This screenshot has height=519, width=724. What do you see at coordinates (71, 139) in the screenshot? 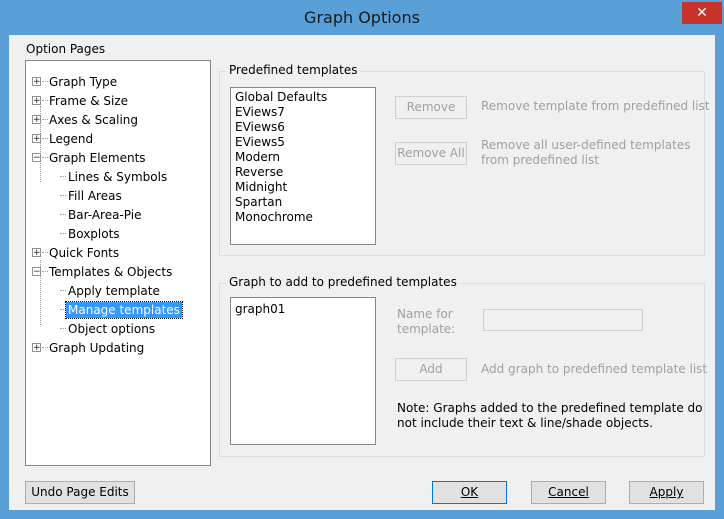
I see `tree-item-label: Legend` at bounding box center [71, 139].